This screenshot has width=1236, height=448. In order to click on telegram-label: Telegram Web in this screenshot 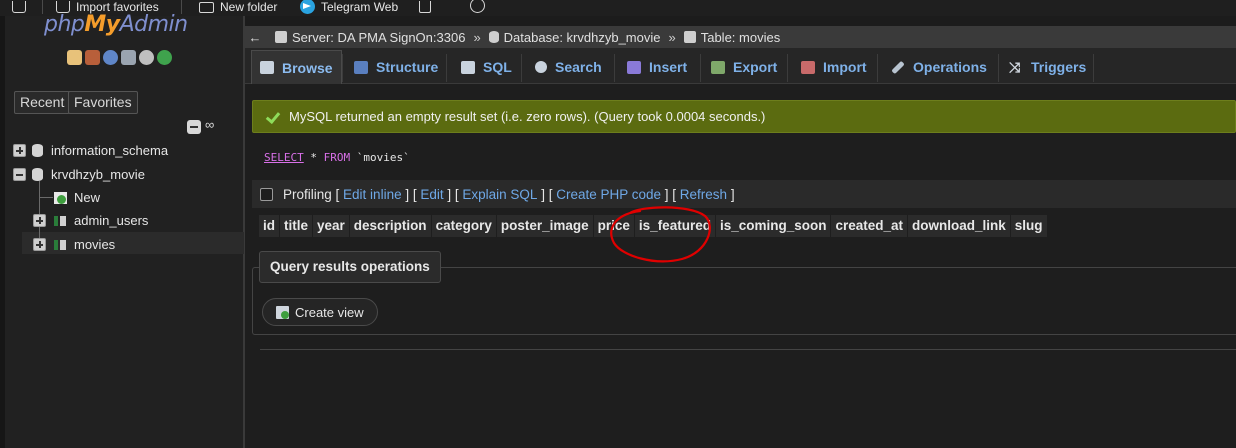, I will do `click(360, 7)`.